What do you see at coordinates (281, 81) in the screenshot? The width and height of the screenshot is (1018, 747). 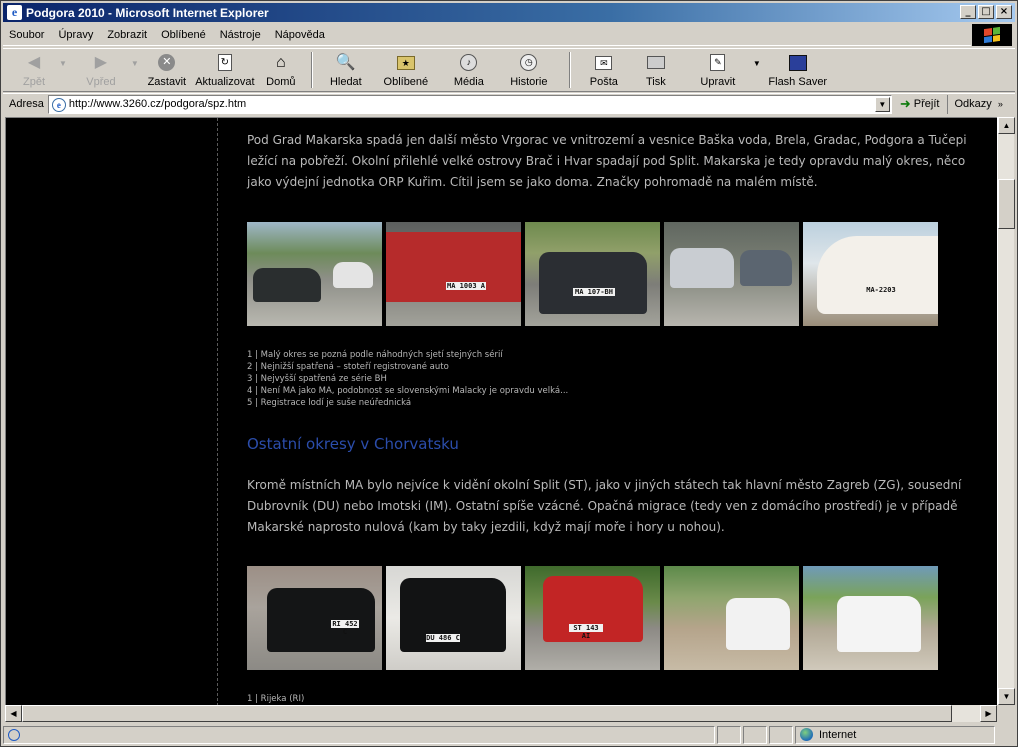 I see `home-label: Domů` at bounding box center [281, 81].